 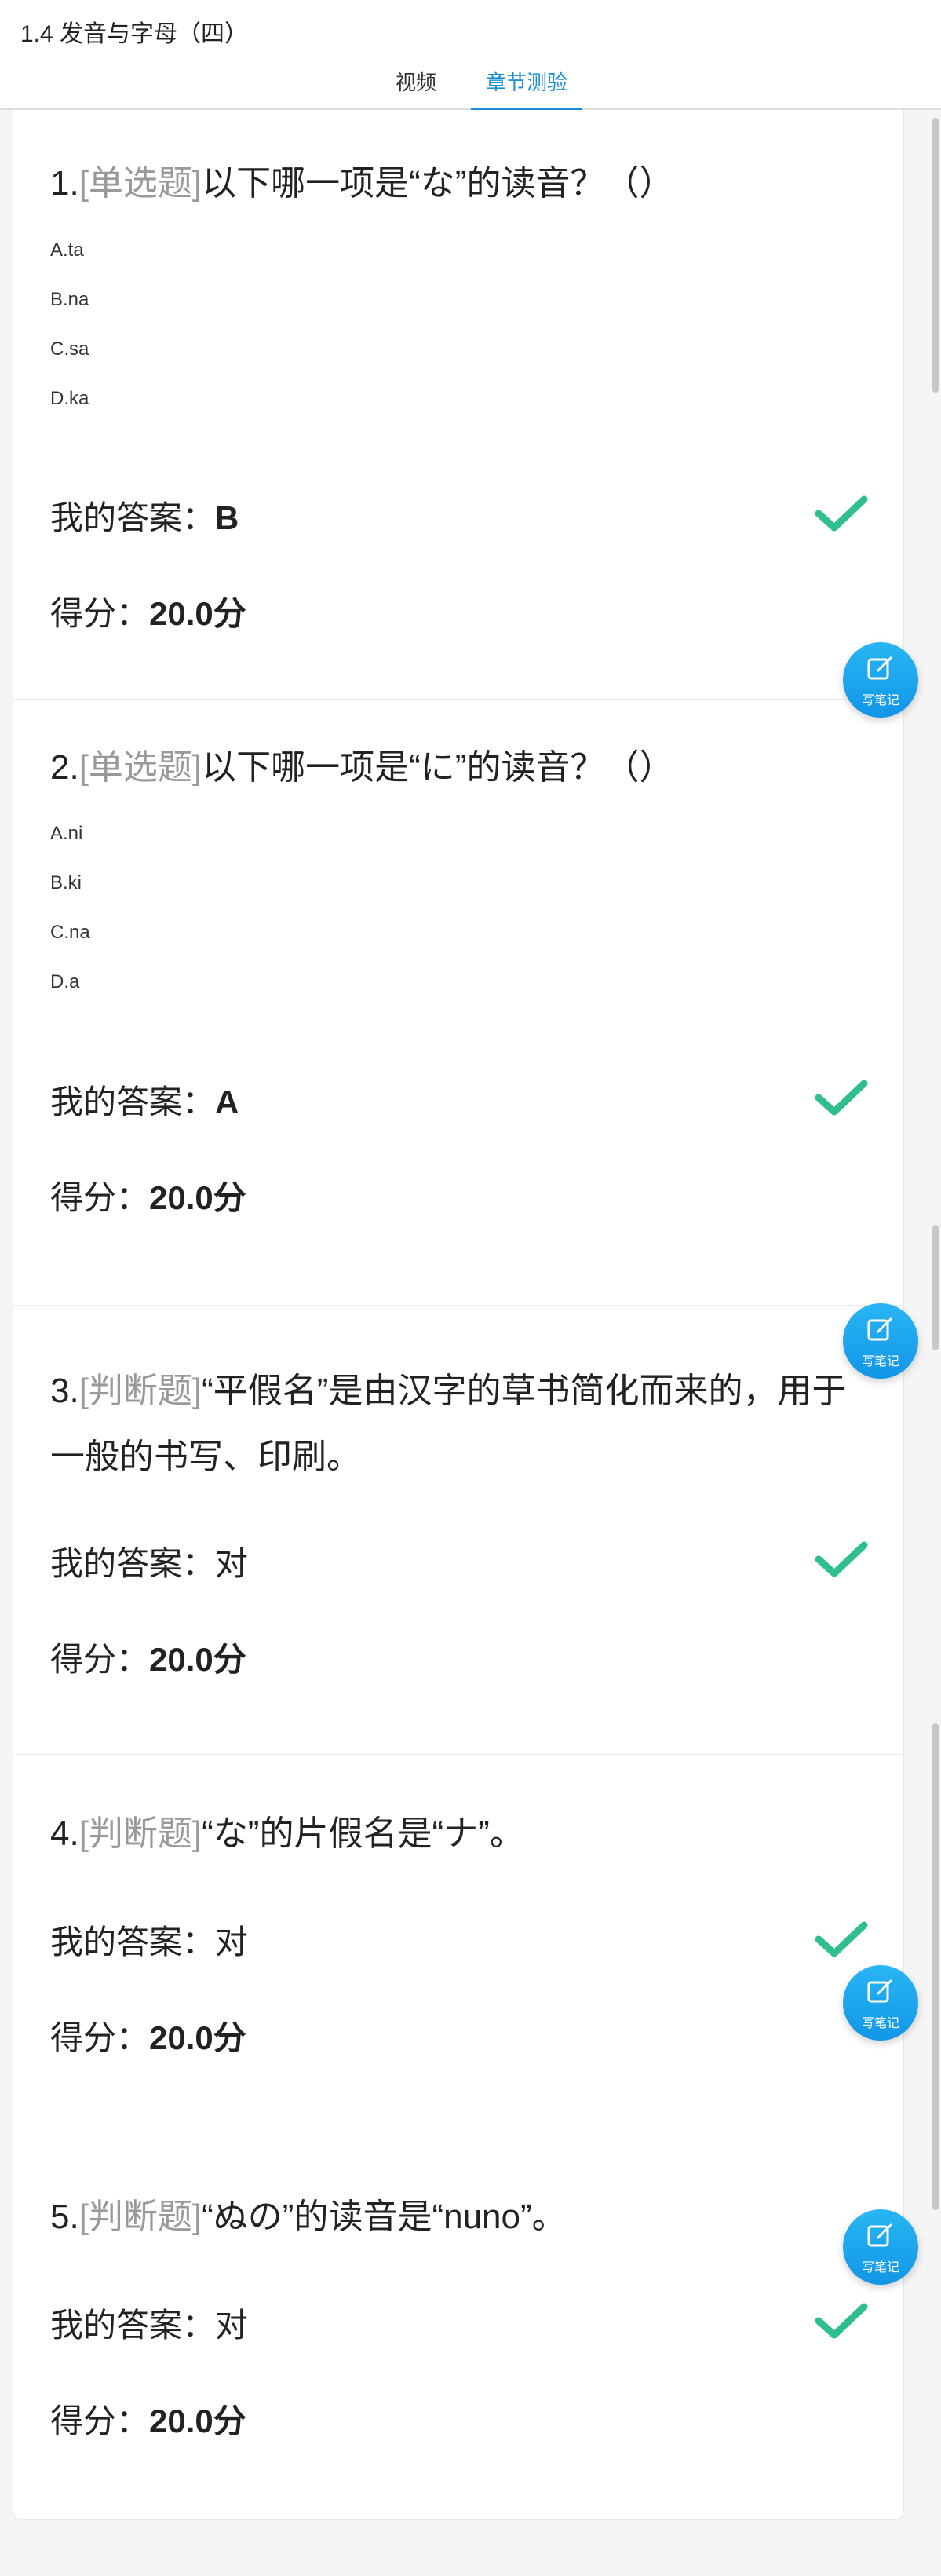 What do you see at coordinates (64, 183) in the screenshot?
I see `question-number: 1.` at bounding box center [64, 183].